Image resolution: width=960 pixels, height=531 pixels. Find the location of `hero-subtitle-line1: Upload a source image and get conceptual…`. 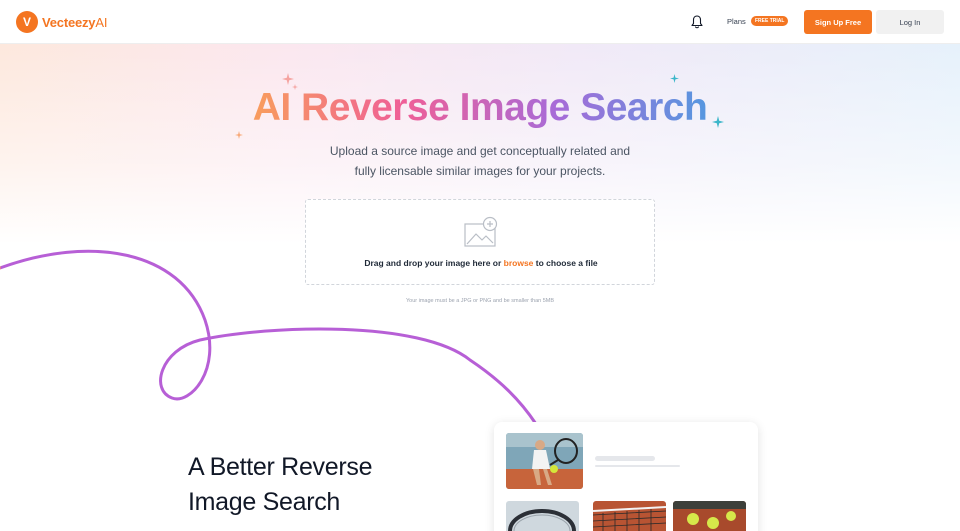

hero-subtitle-line1: Upload a source image and get conceptual… is located at coordinates (480, 151).